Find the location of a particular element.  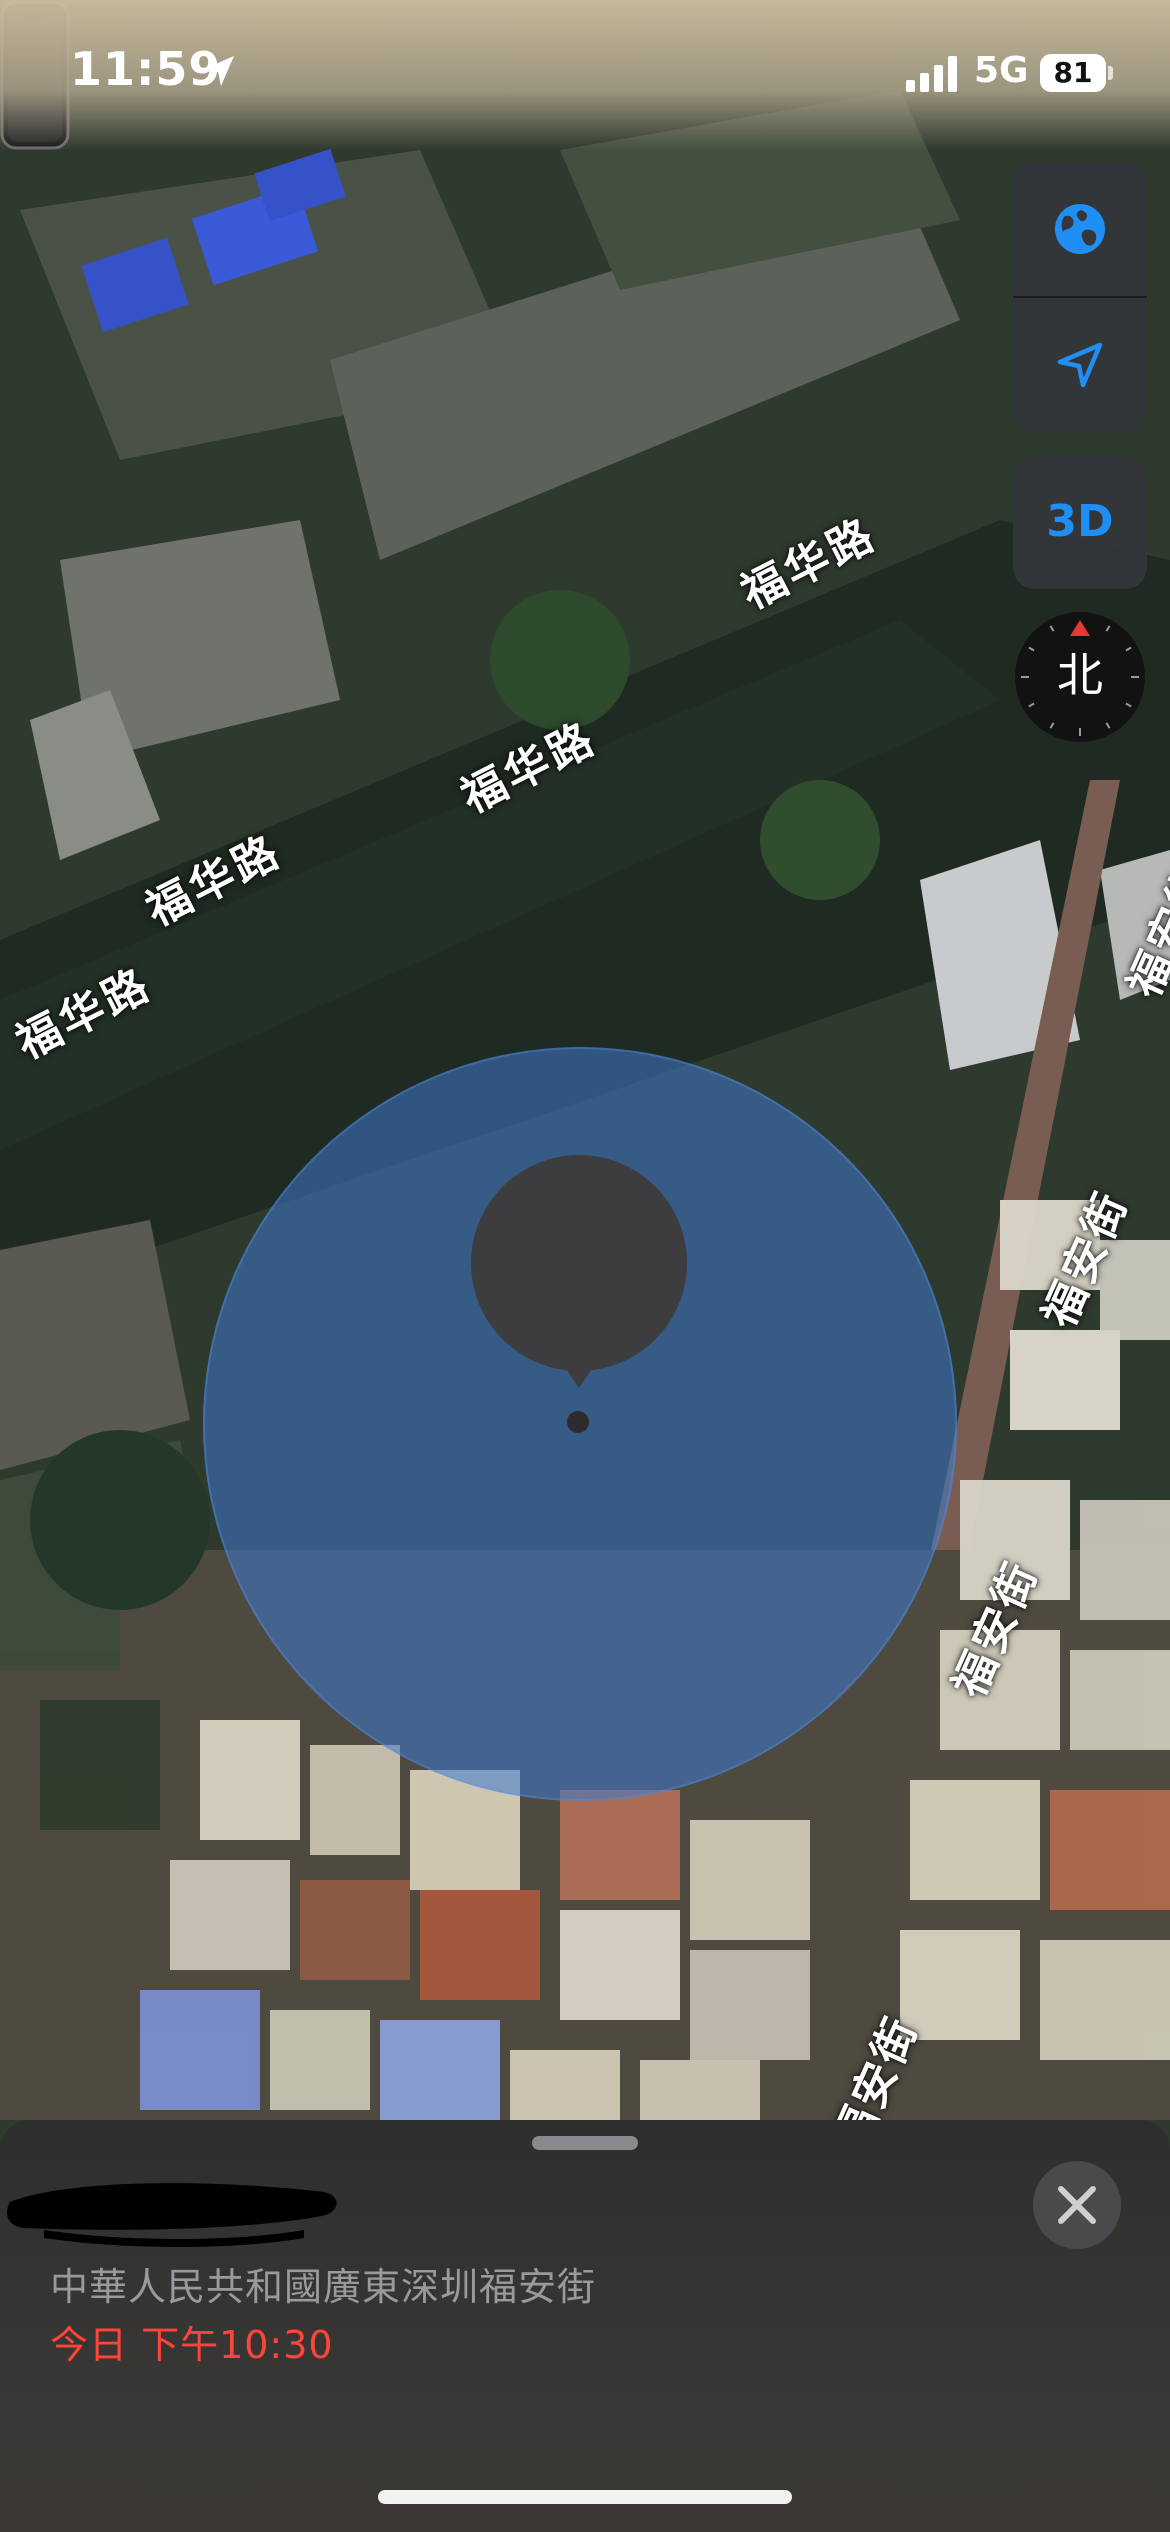

battery-cap is located at coordinates (1110, 73).